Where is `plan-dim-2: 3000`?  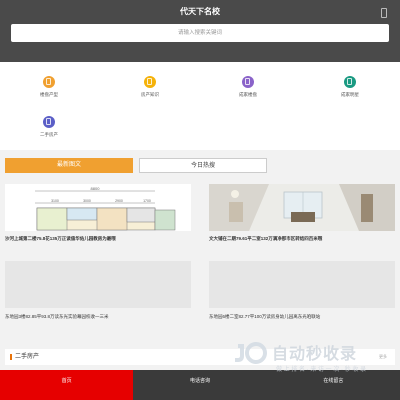
plan-dim-2: 3000 is located at coordinates (87, 201).